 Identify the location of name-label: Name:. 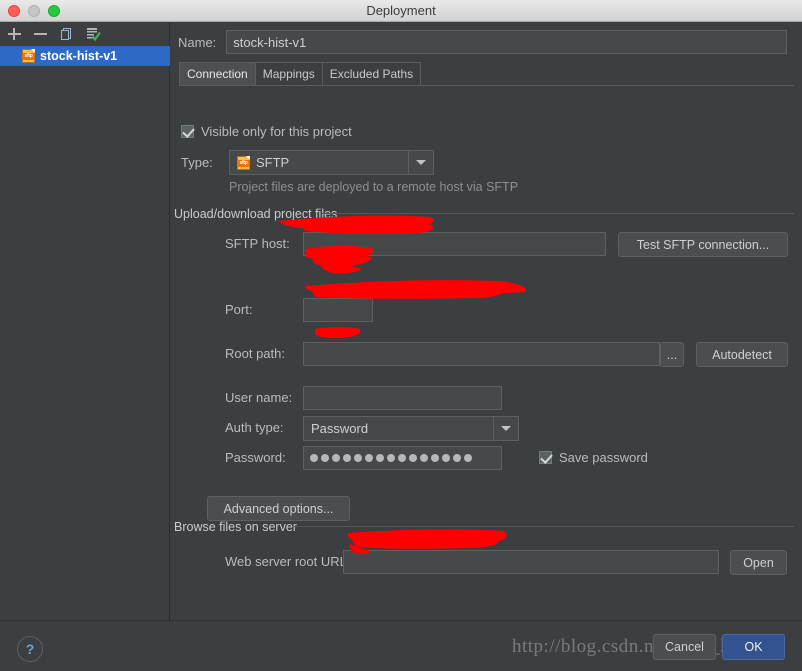
(197, 42).